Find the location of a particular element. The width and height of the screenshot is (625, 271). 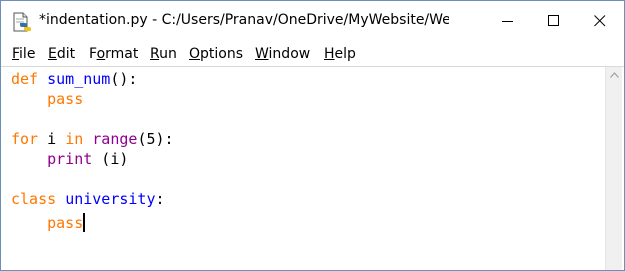

menu-bar: File Edit Format Run Options Window Help is located at coordinates (312, 54).